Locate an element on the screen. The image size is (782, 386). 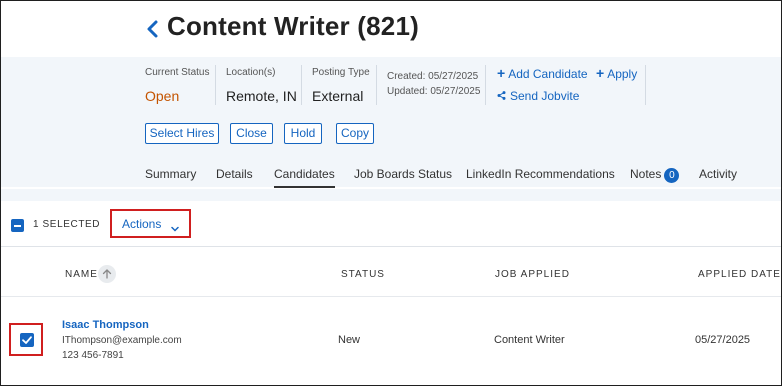
candidate-applied-date: 05/27/2025 is located at coordinates (723, 340).